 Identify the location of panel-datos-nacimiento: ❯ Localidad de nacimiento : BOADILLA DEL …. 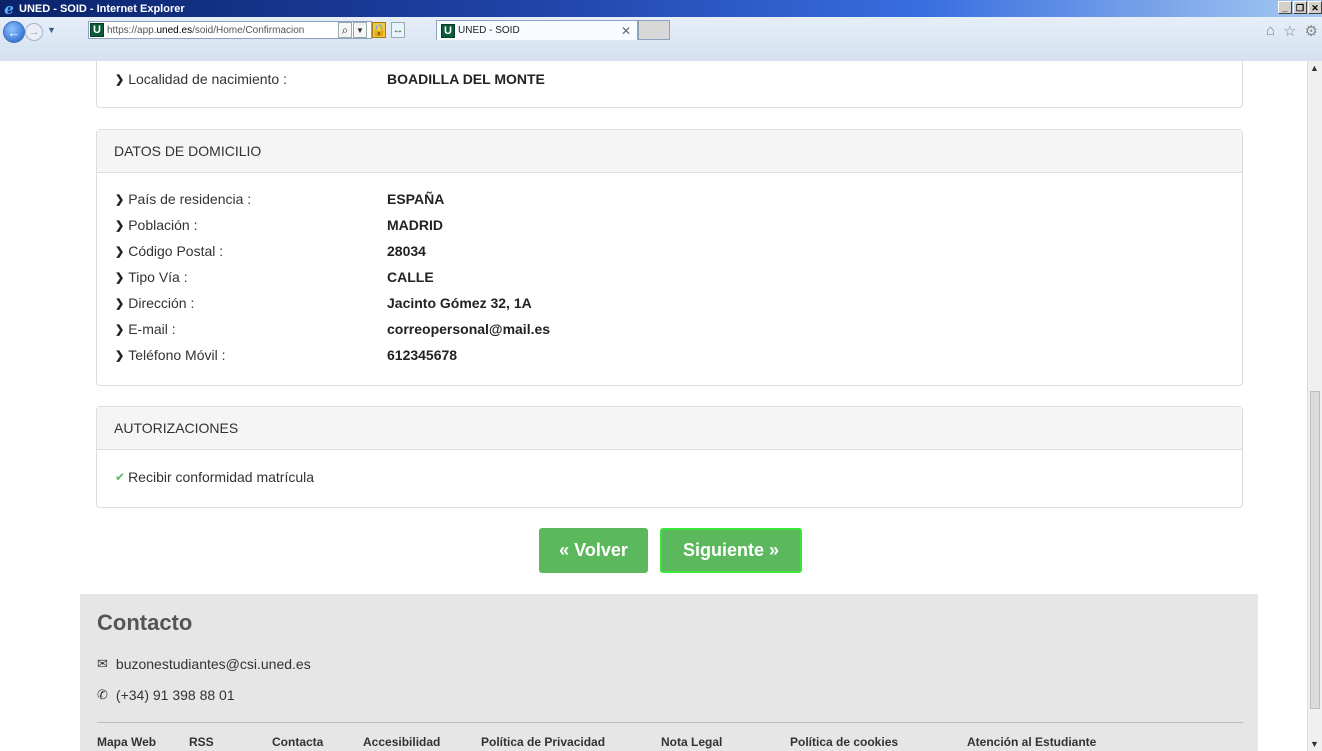
(669, 84).